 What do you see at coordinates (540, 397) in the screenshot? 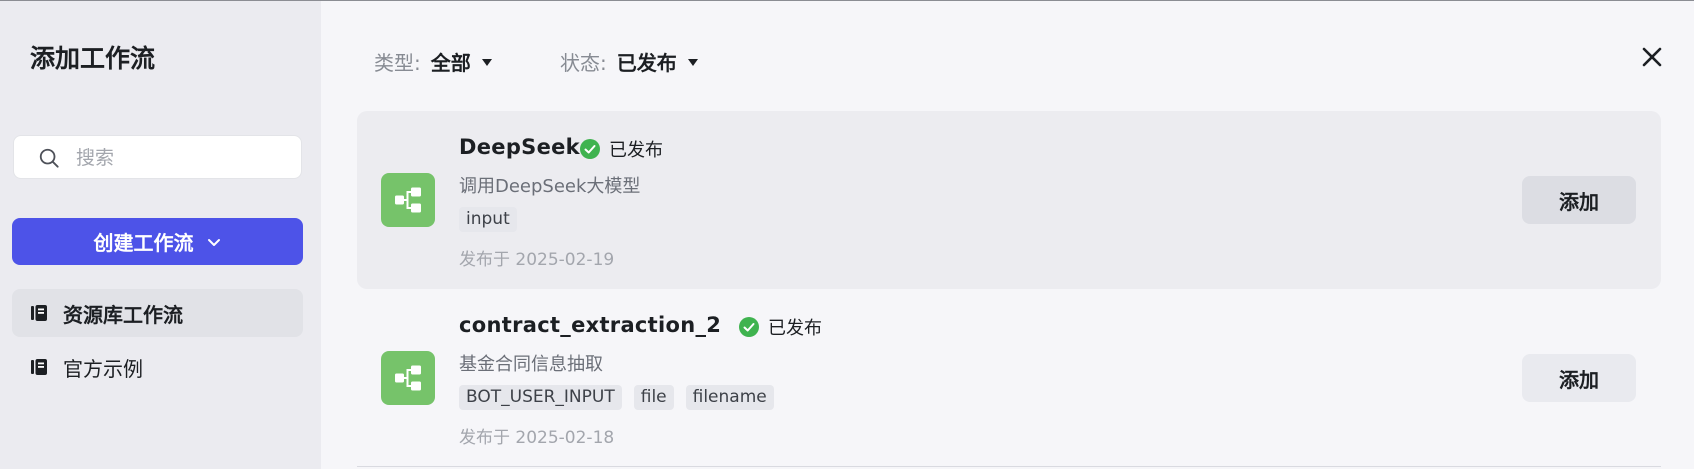
I see `input-tag: BOT_USER_INPUT` at bounding box center [540, 397].